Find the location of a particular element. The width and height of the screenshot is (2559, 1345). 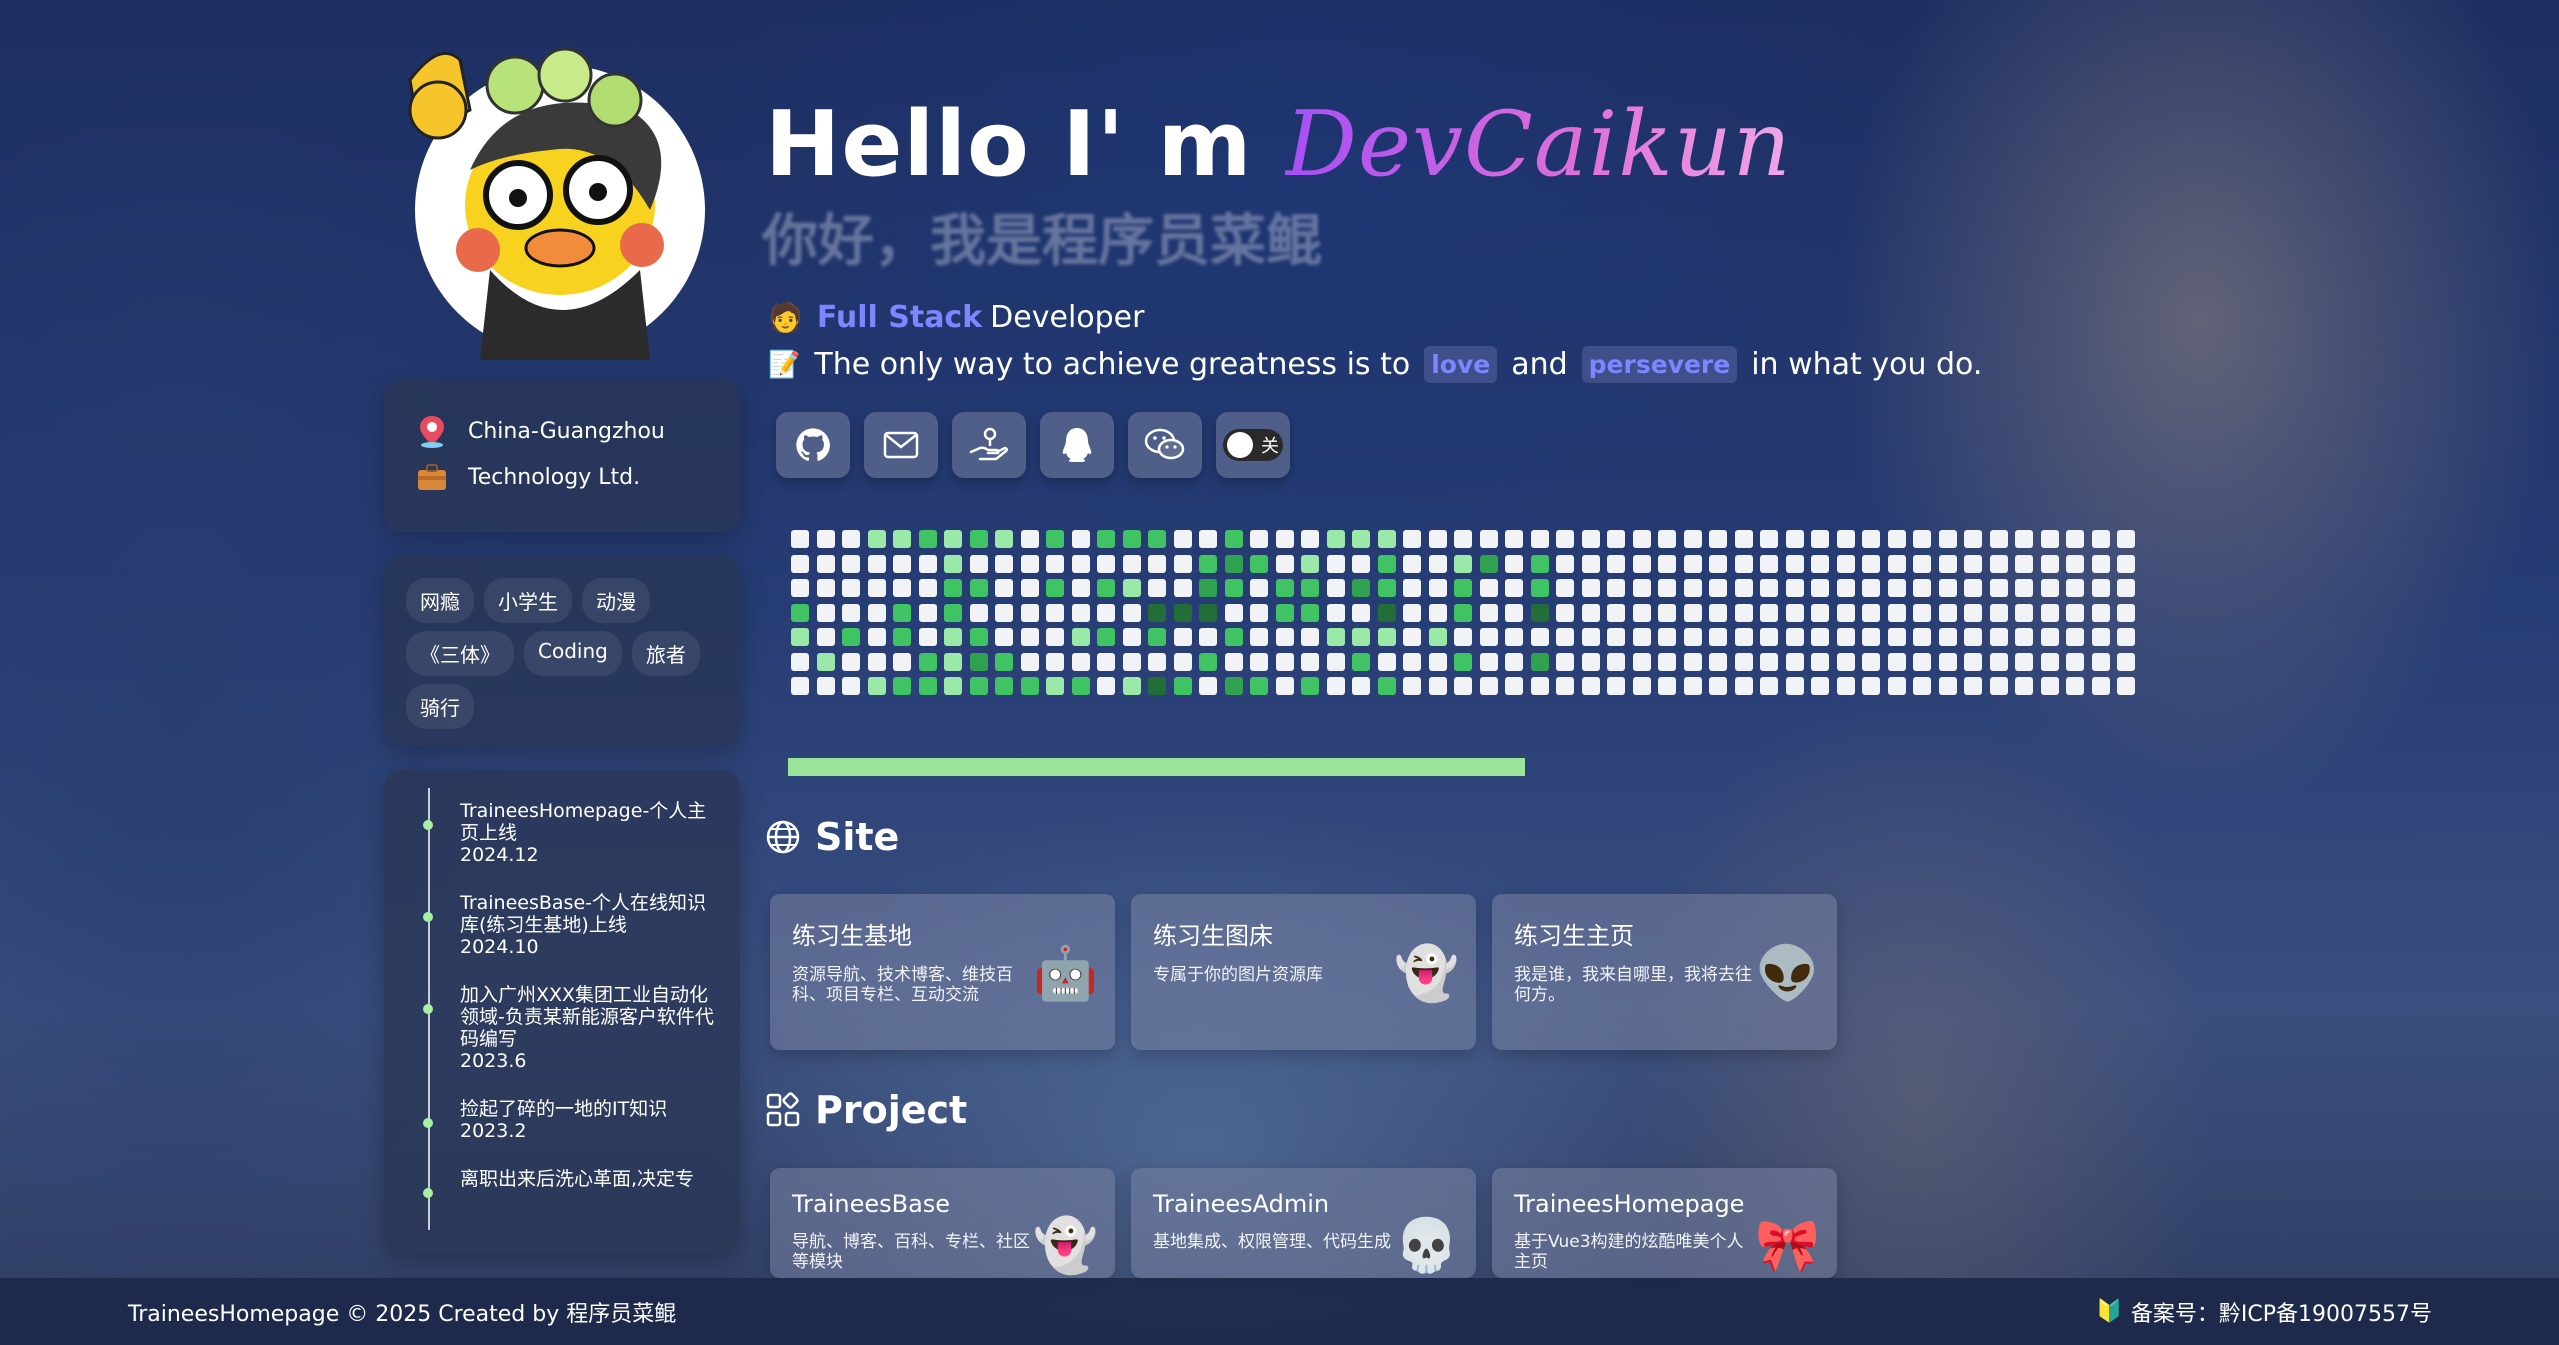

hero-subtitle: 你好，我是程序员菜鲲 is located at coordinates (1042, 241).